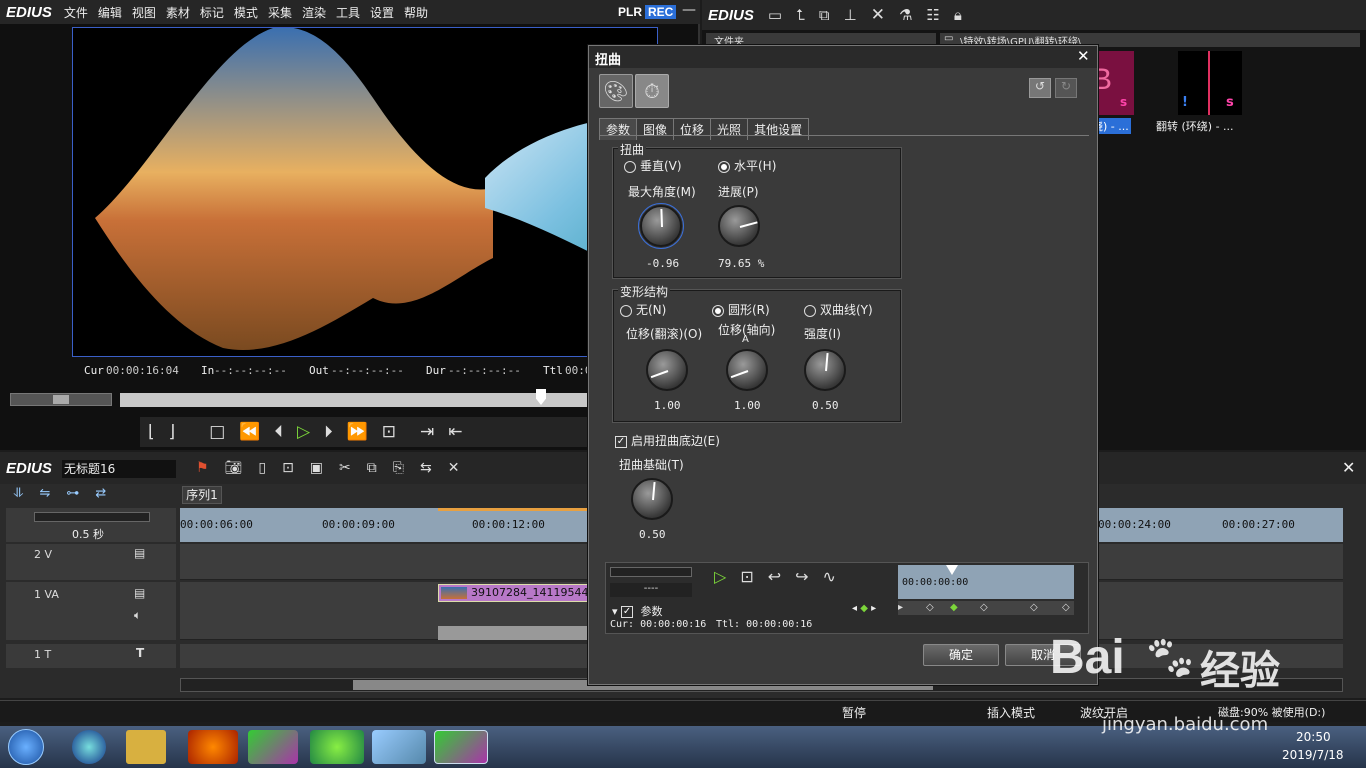 This screenshot has width=1366, height=768. I want to click on copy-icon: ⧉, so click(824, 15).